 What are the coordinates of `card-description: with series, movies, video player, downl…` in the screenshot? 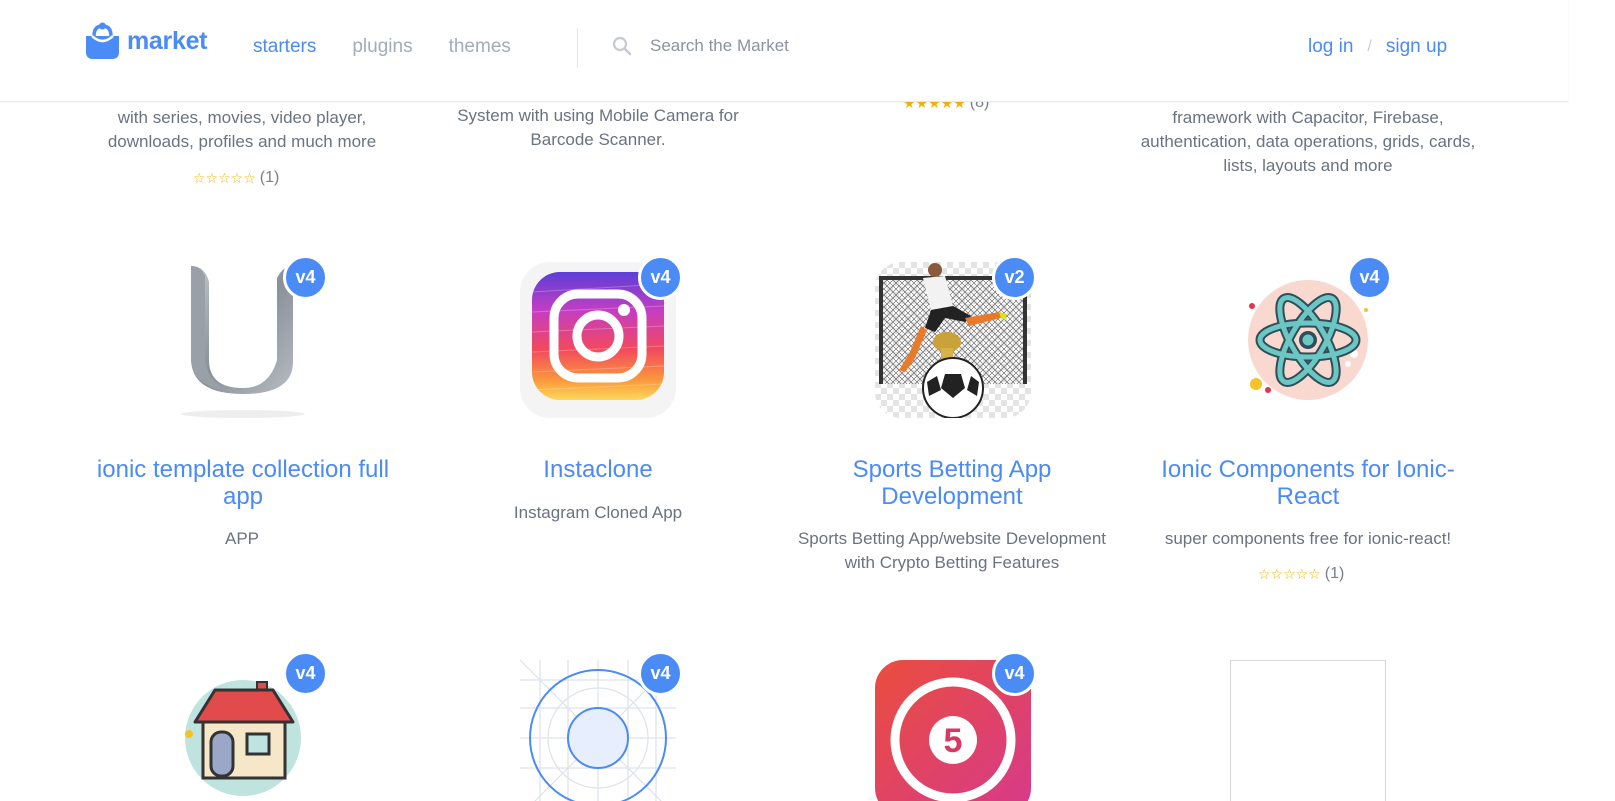 It's located at (242, 129).